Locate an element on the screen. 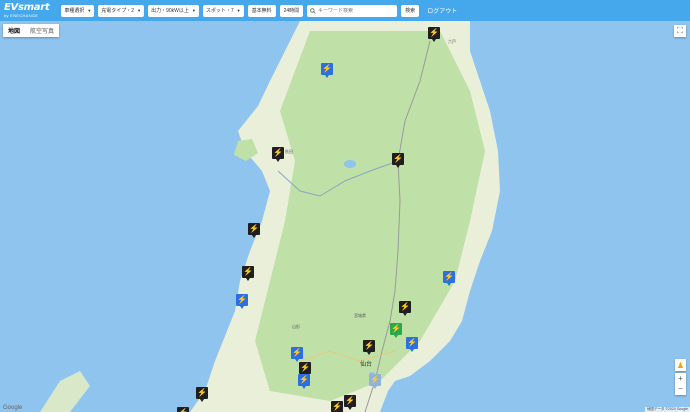 This screenshot has height=412, width=690. google-logo: Google is located at coordinates (13, 408).